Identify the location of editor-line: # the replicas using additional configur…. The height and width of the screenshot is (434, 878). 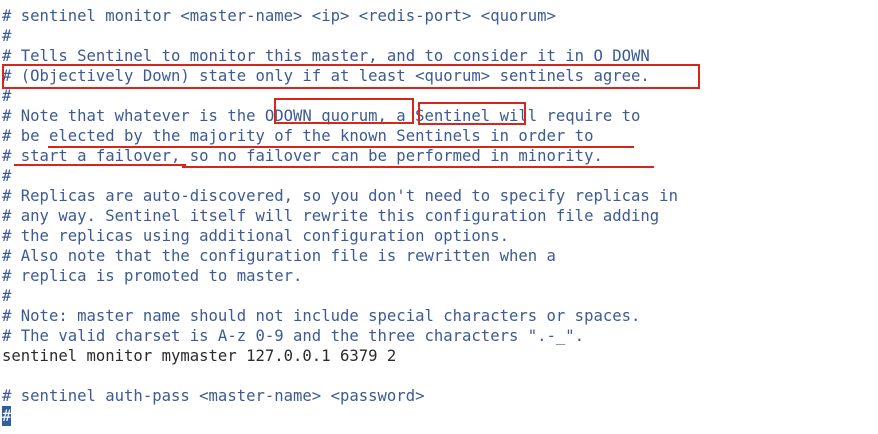
(255, 236).